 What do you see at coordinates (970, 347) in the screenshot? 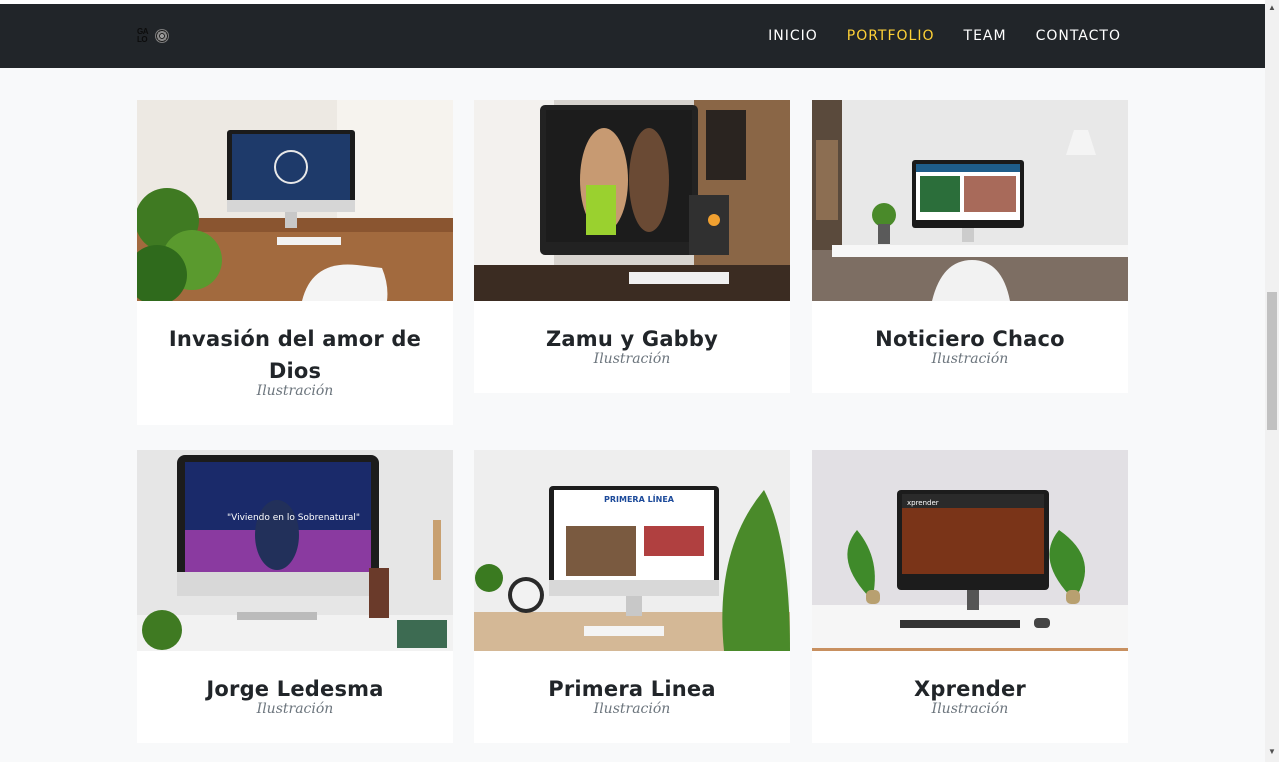
I see `portfolio-caption: Noticiero Chaco Ilustración` at bounding box center [970, 347].